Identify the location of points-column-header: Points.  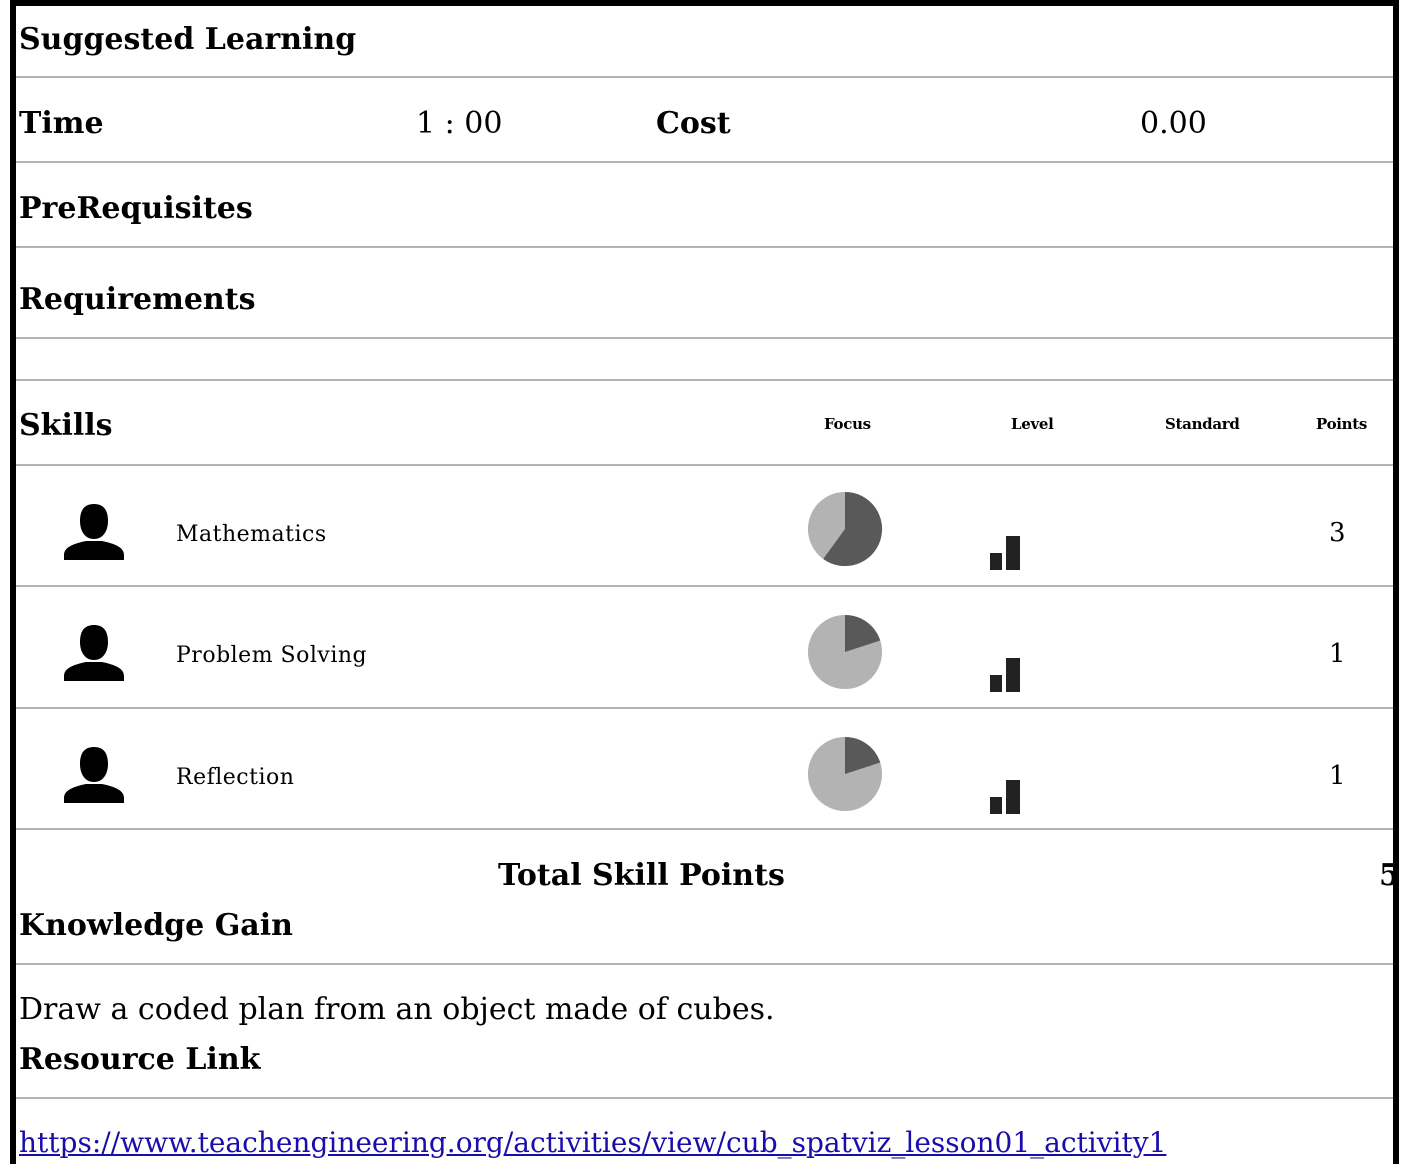
(1342, 424).